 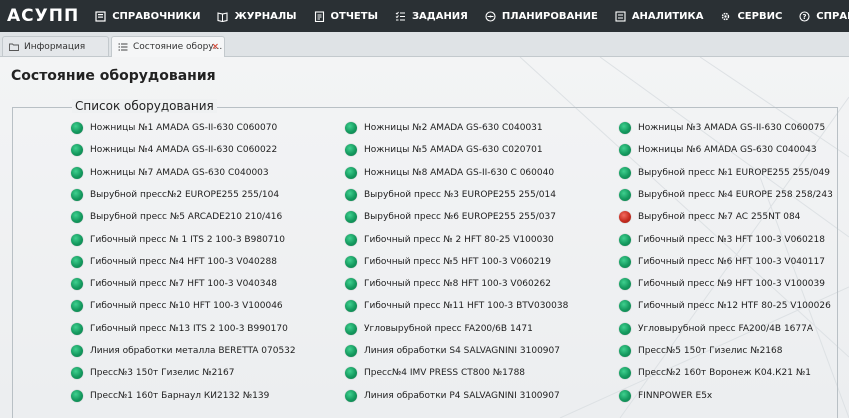 What do you see at coordinates (549, 16) in the screenshot?
I see `nav-label: ПЛАНИРОВАНИЕ` at bounding box center [549, 16].